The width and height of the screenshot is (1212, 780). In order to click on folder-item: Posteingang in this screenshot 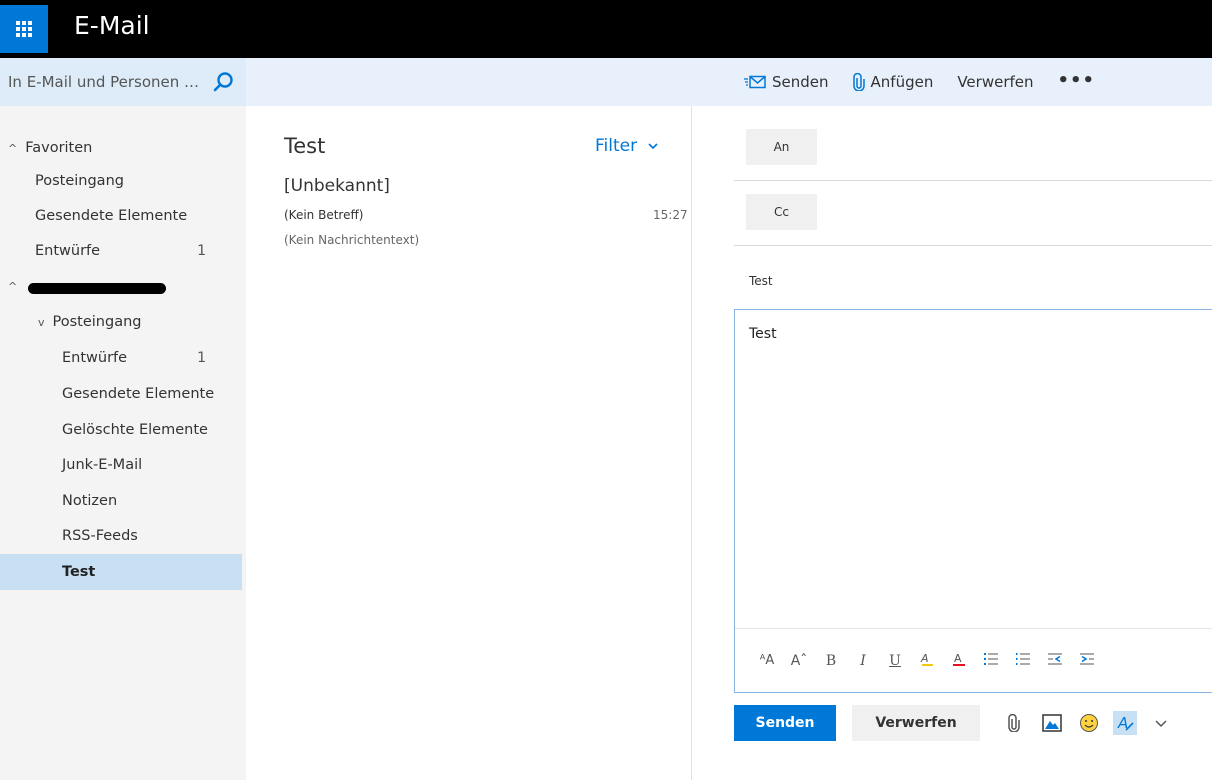, I will do `click(121, 181)`.